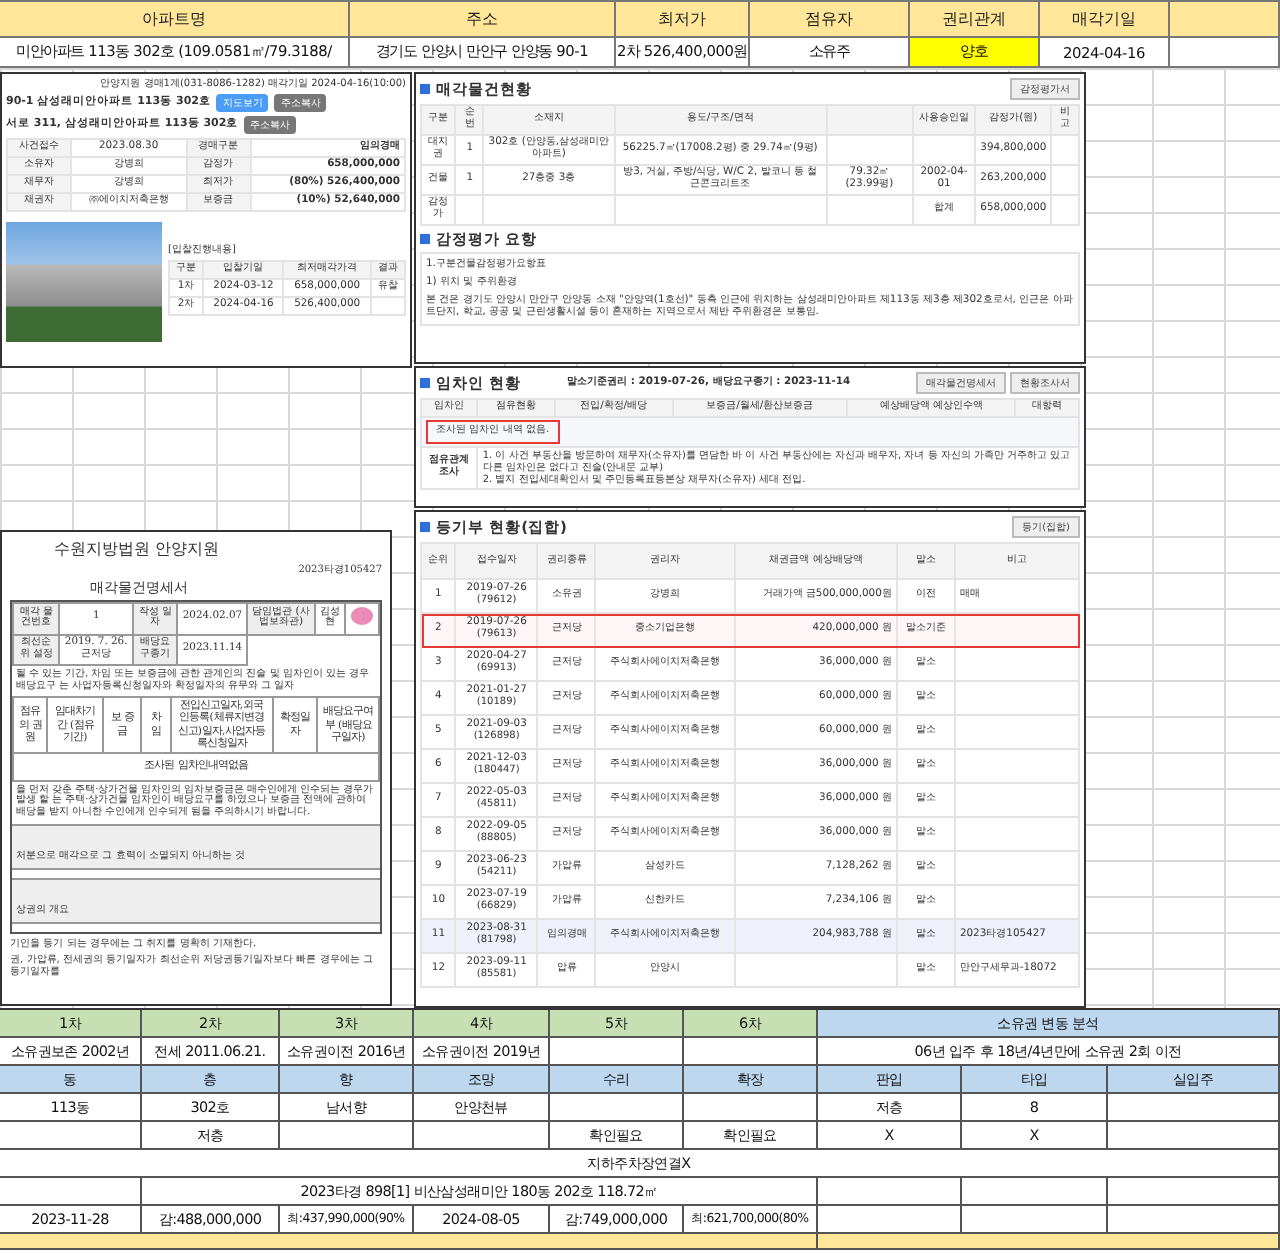 This screenshot has width=1280, height=1254. I want to click on column-header: 권리관계, so click(975, 19).